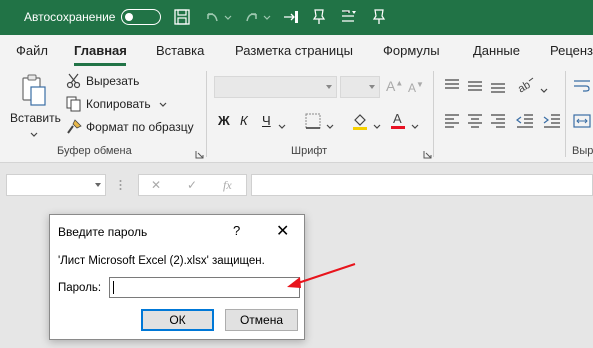  What do you see at coordinates (129, 16) in the screenshot?
I see `toggle-knob` at bounding box center [129, 16].